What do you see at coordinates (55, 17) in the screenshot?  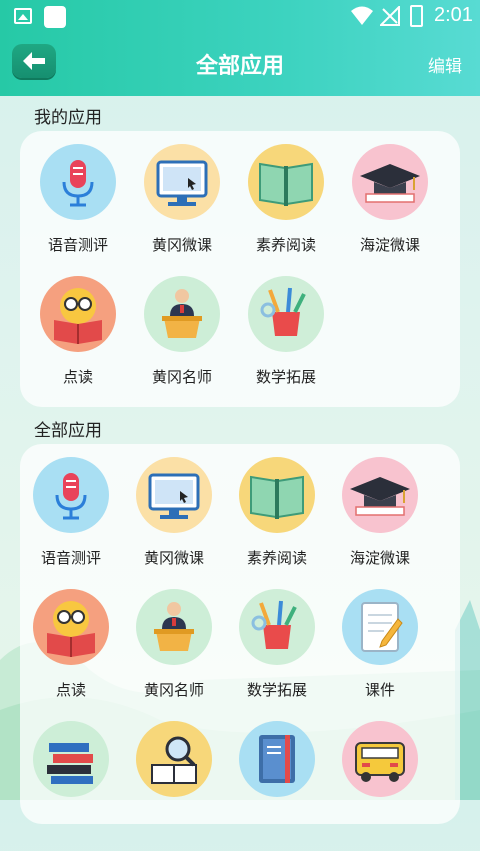 I see `app-notification-icon` at bounding box center [55, 17].